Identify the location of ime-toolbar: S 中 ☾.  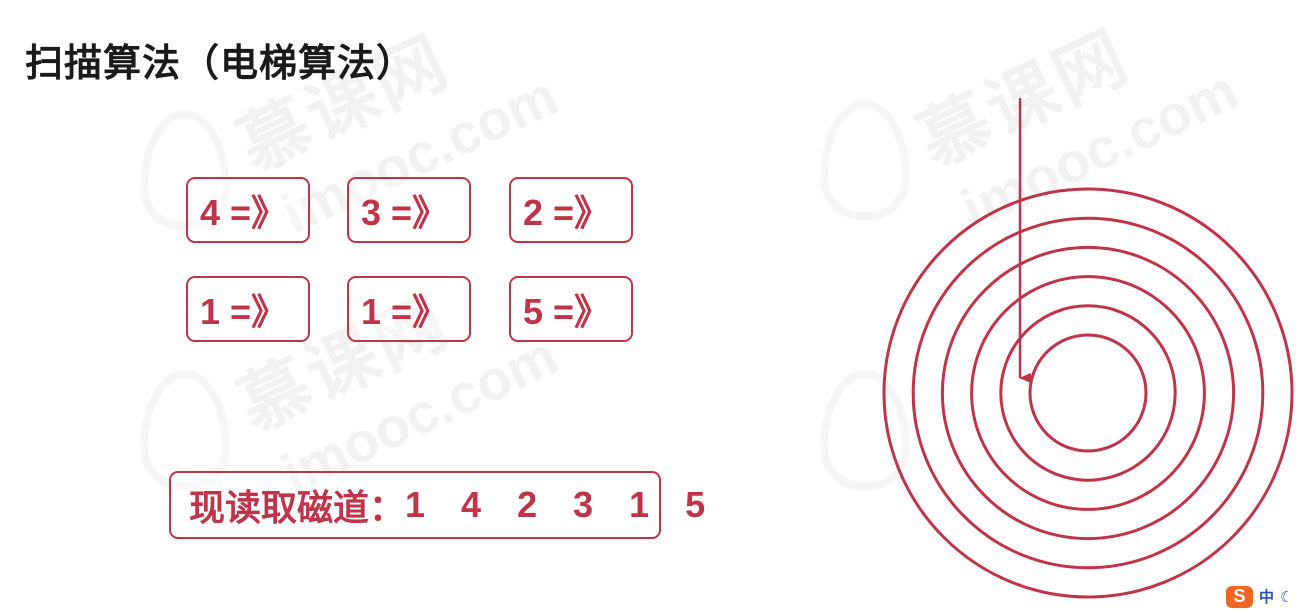
(1262, 596).